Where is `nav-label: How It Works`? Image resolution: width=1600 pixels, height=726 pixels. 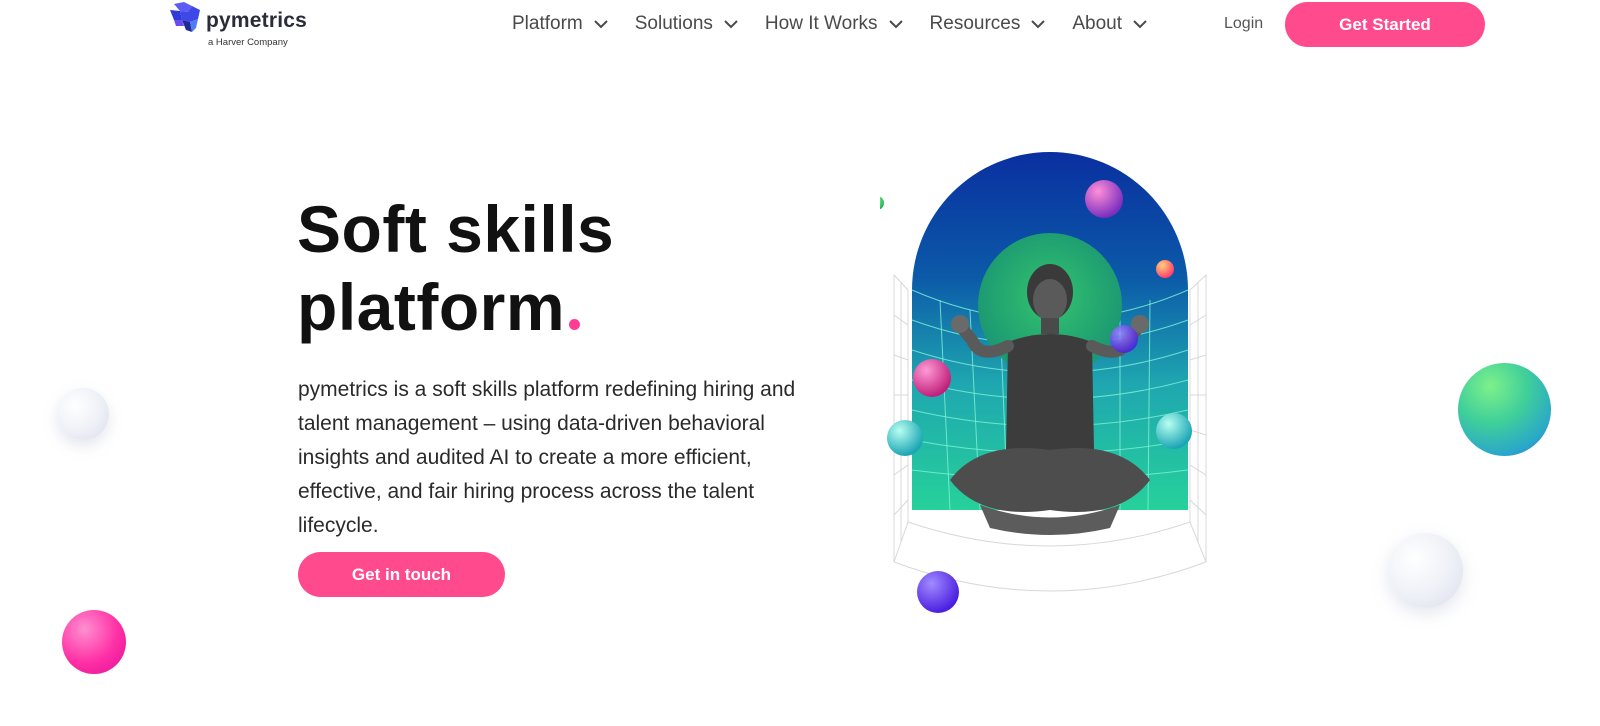
nav-label: How It Works is located at coordinates (821, 23).